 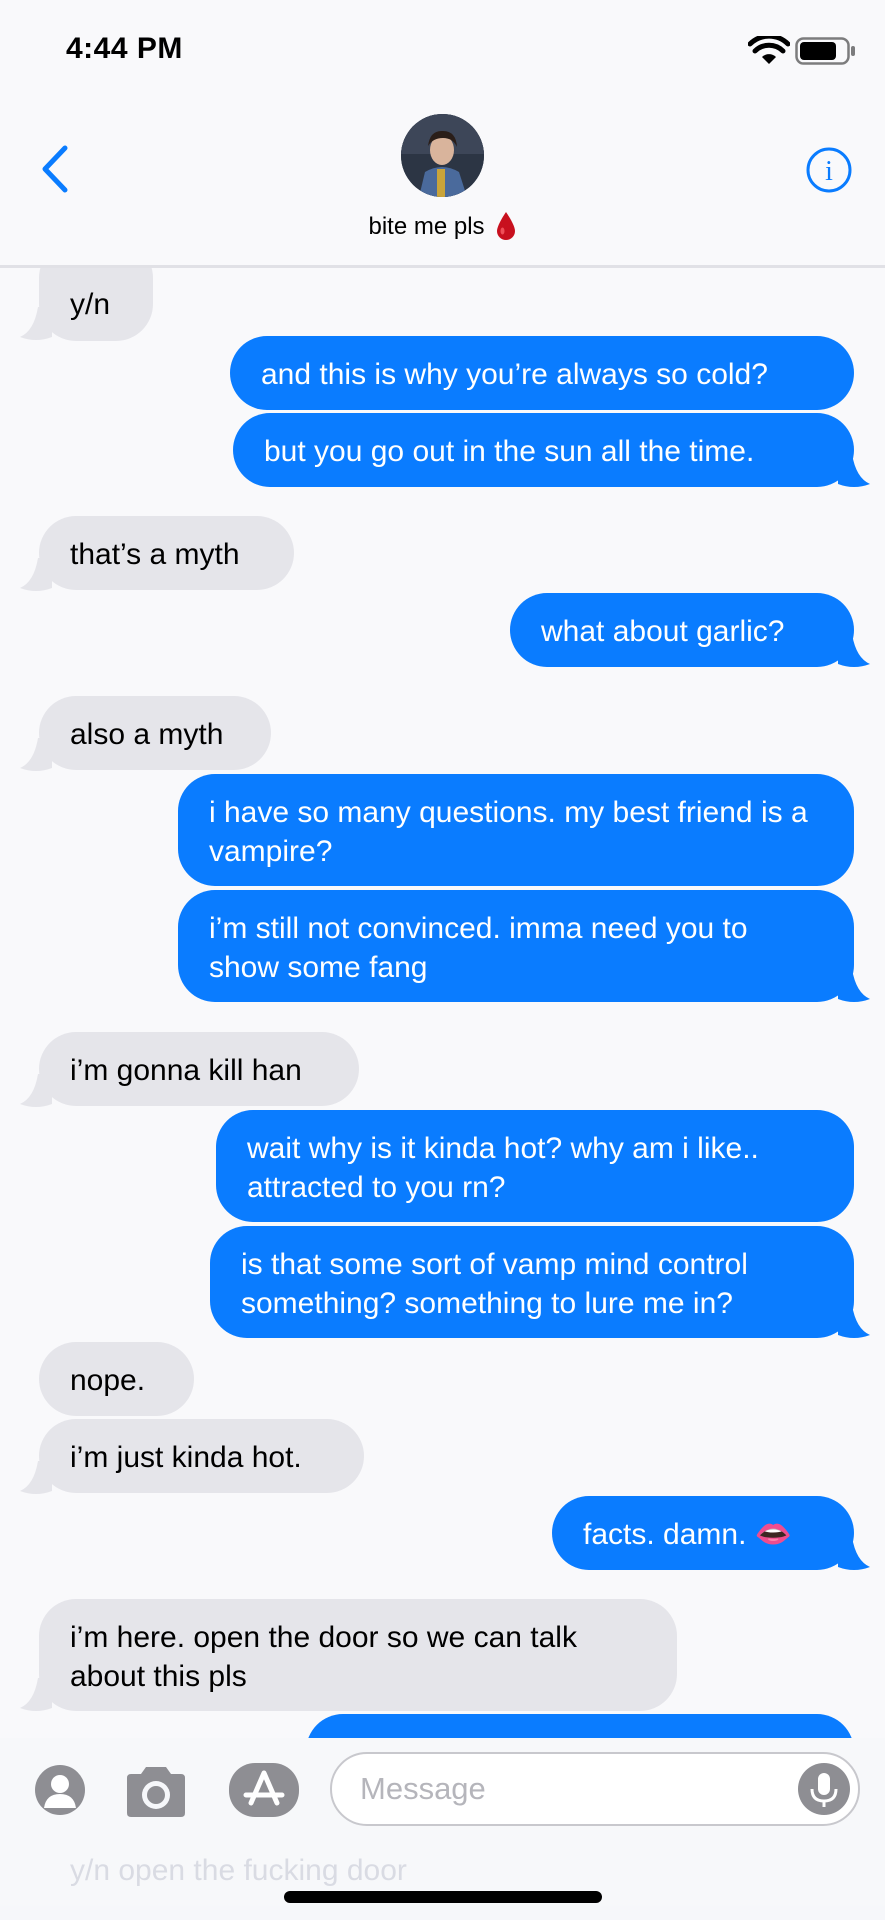 I want to click on message-bubble-outgoing: what about garlic?, so click(x=682, y=630).